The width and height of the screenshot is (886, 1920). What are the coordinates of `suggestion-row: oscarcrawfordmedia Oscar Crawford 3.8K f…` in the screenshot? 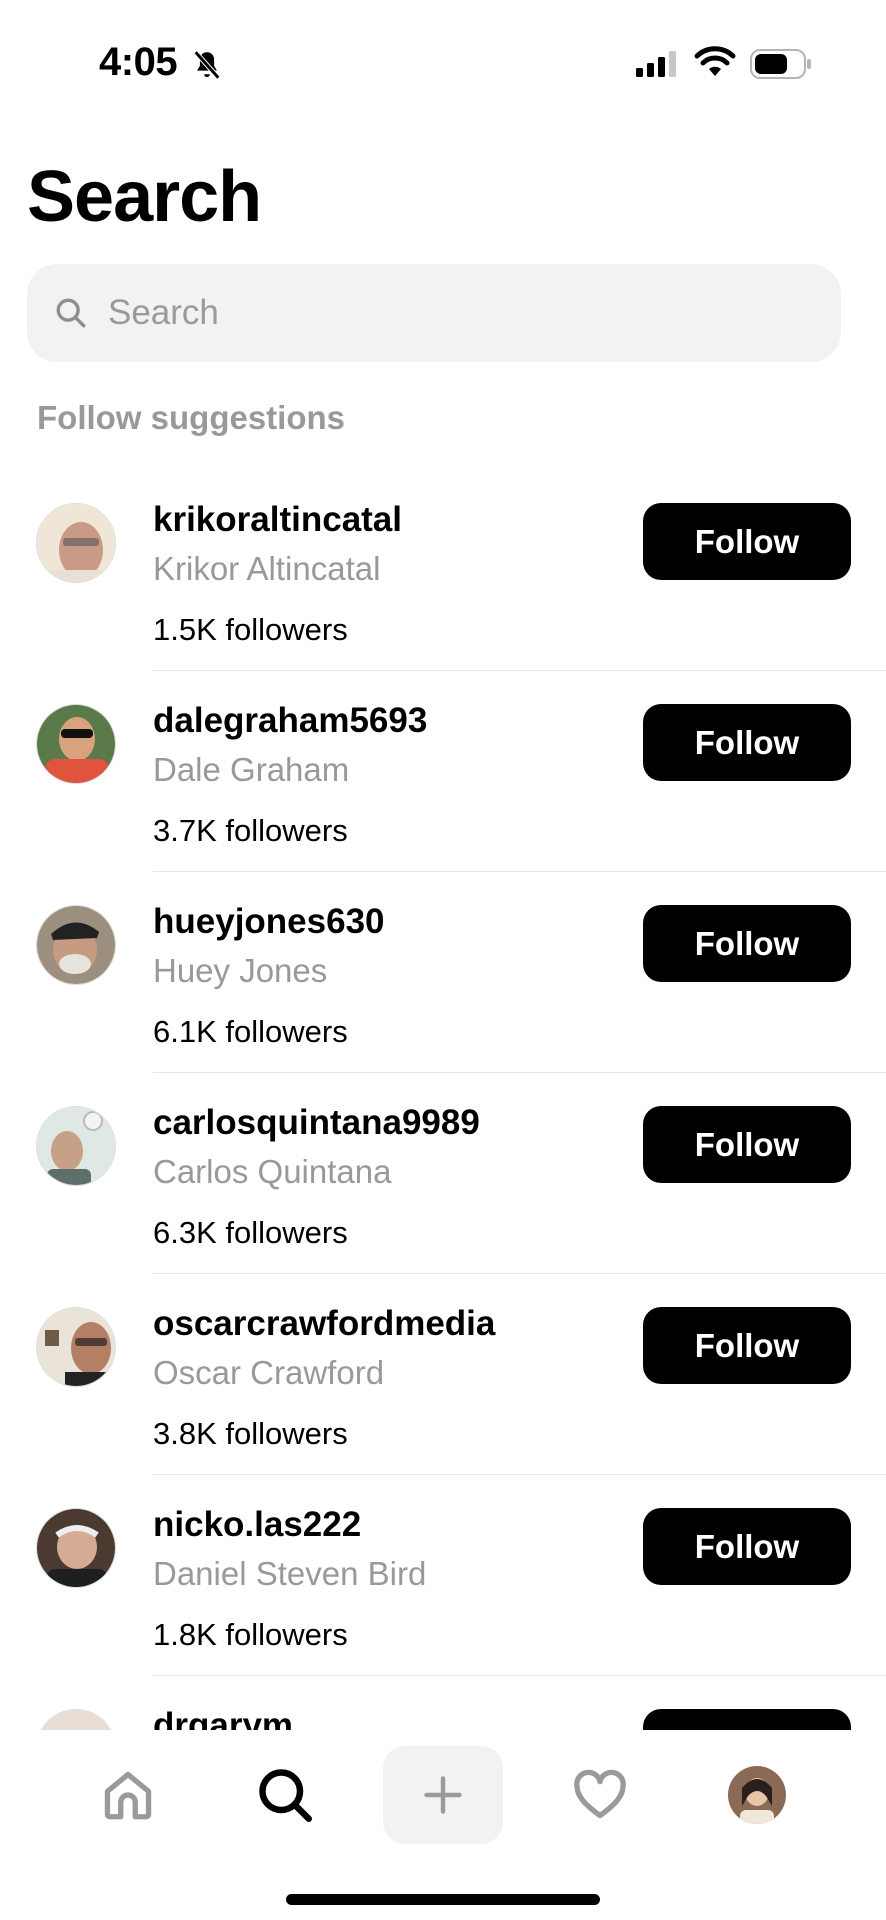 It's located at (443, 1374).